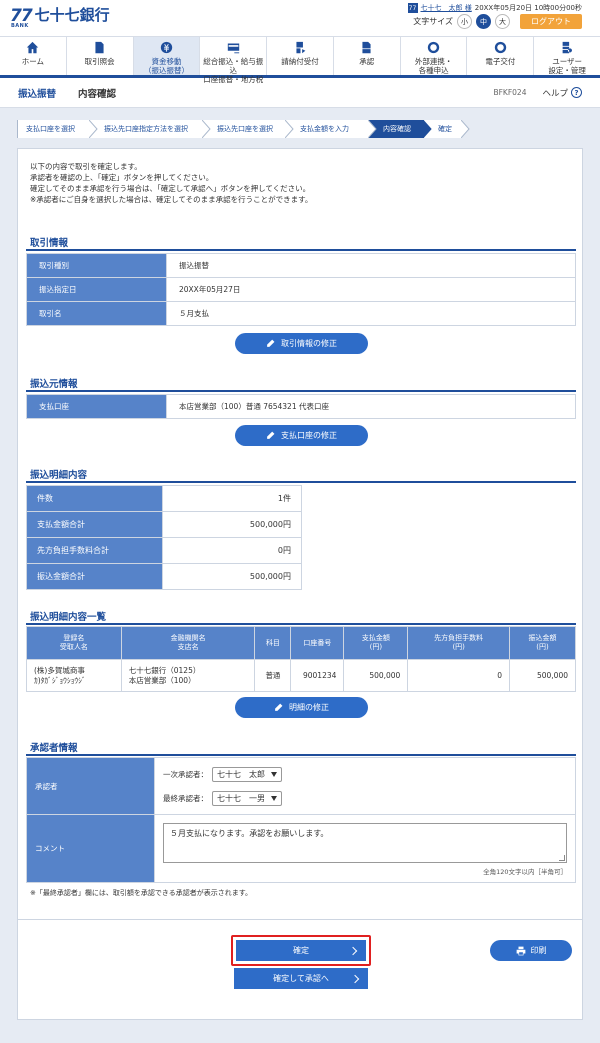  What do you see at coordinates (502, 21) in the screenshot?
I see `font-size-large-button: 大` at bounding box center [502, 21].